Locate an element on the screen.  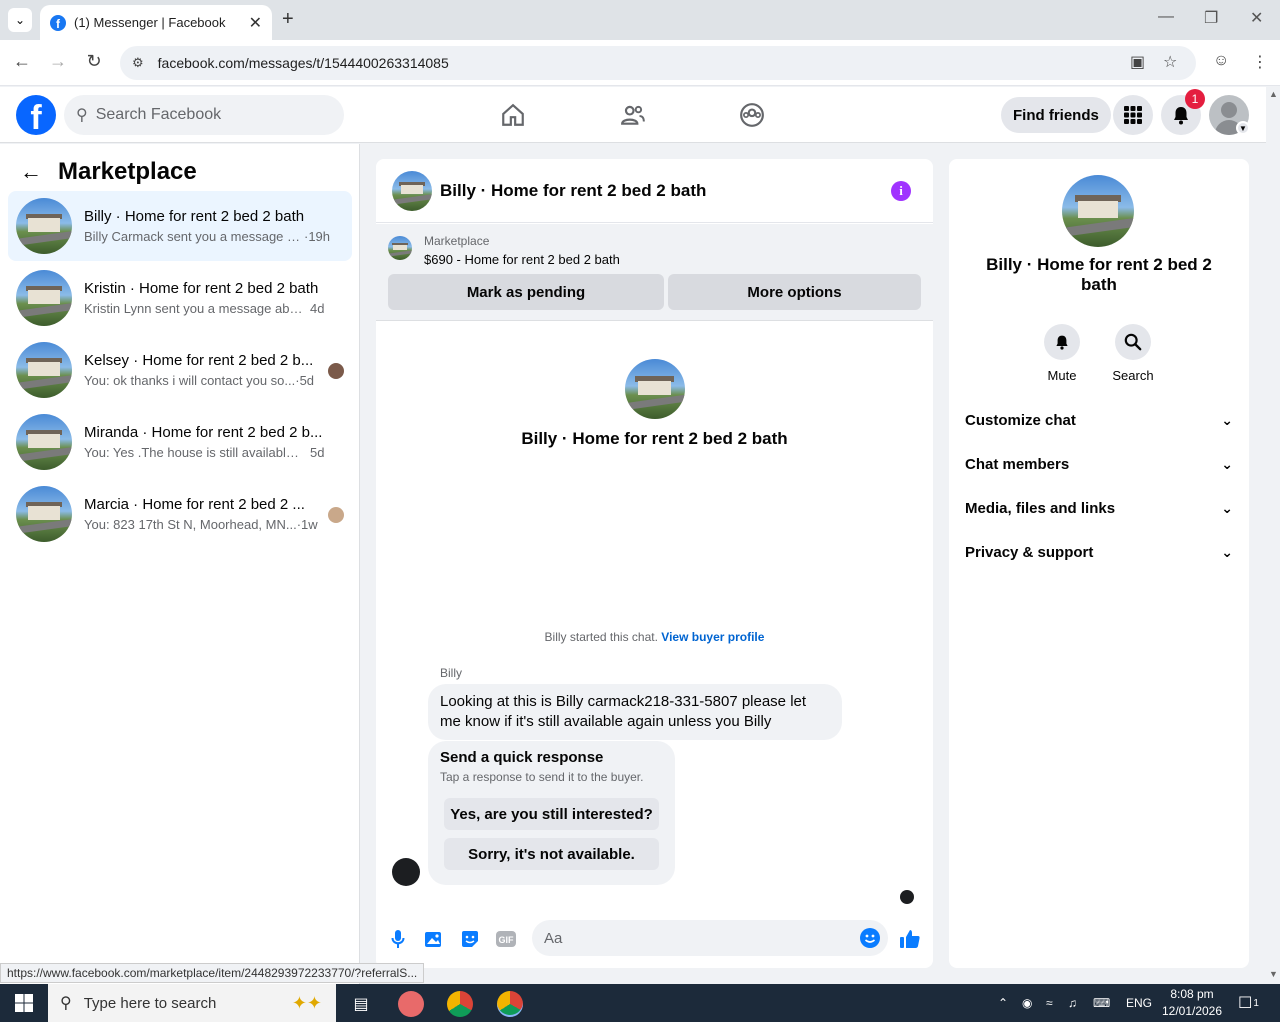
friends-icon is located at coordinates (633, 115).